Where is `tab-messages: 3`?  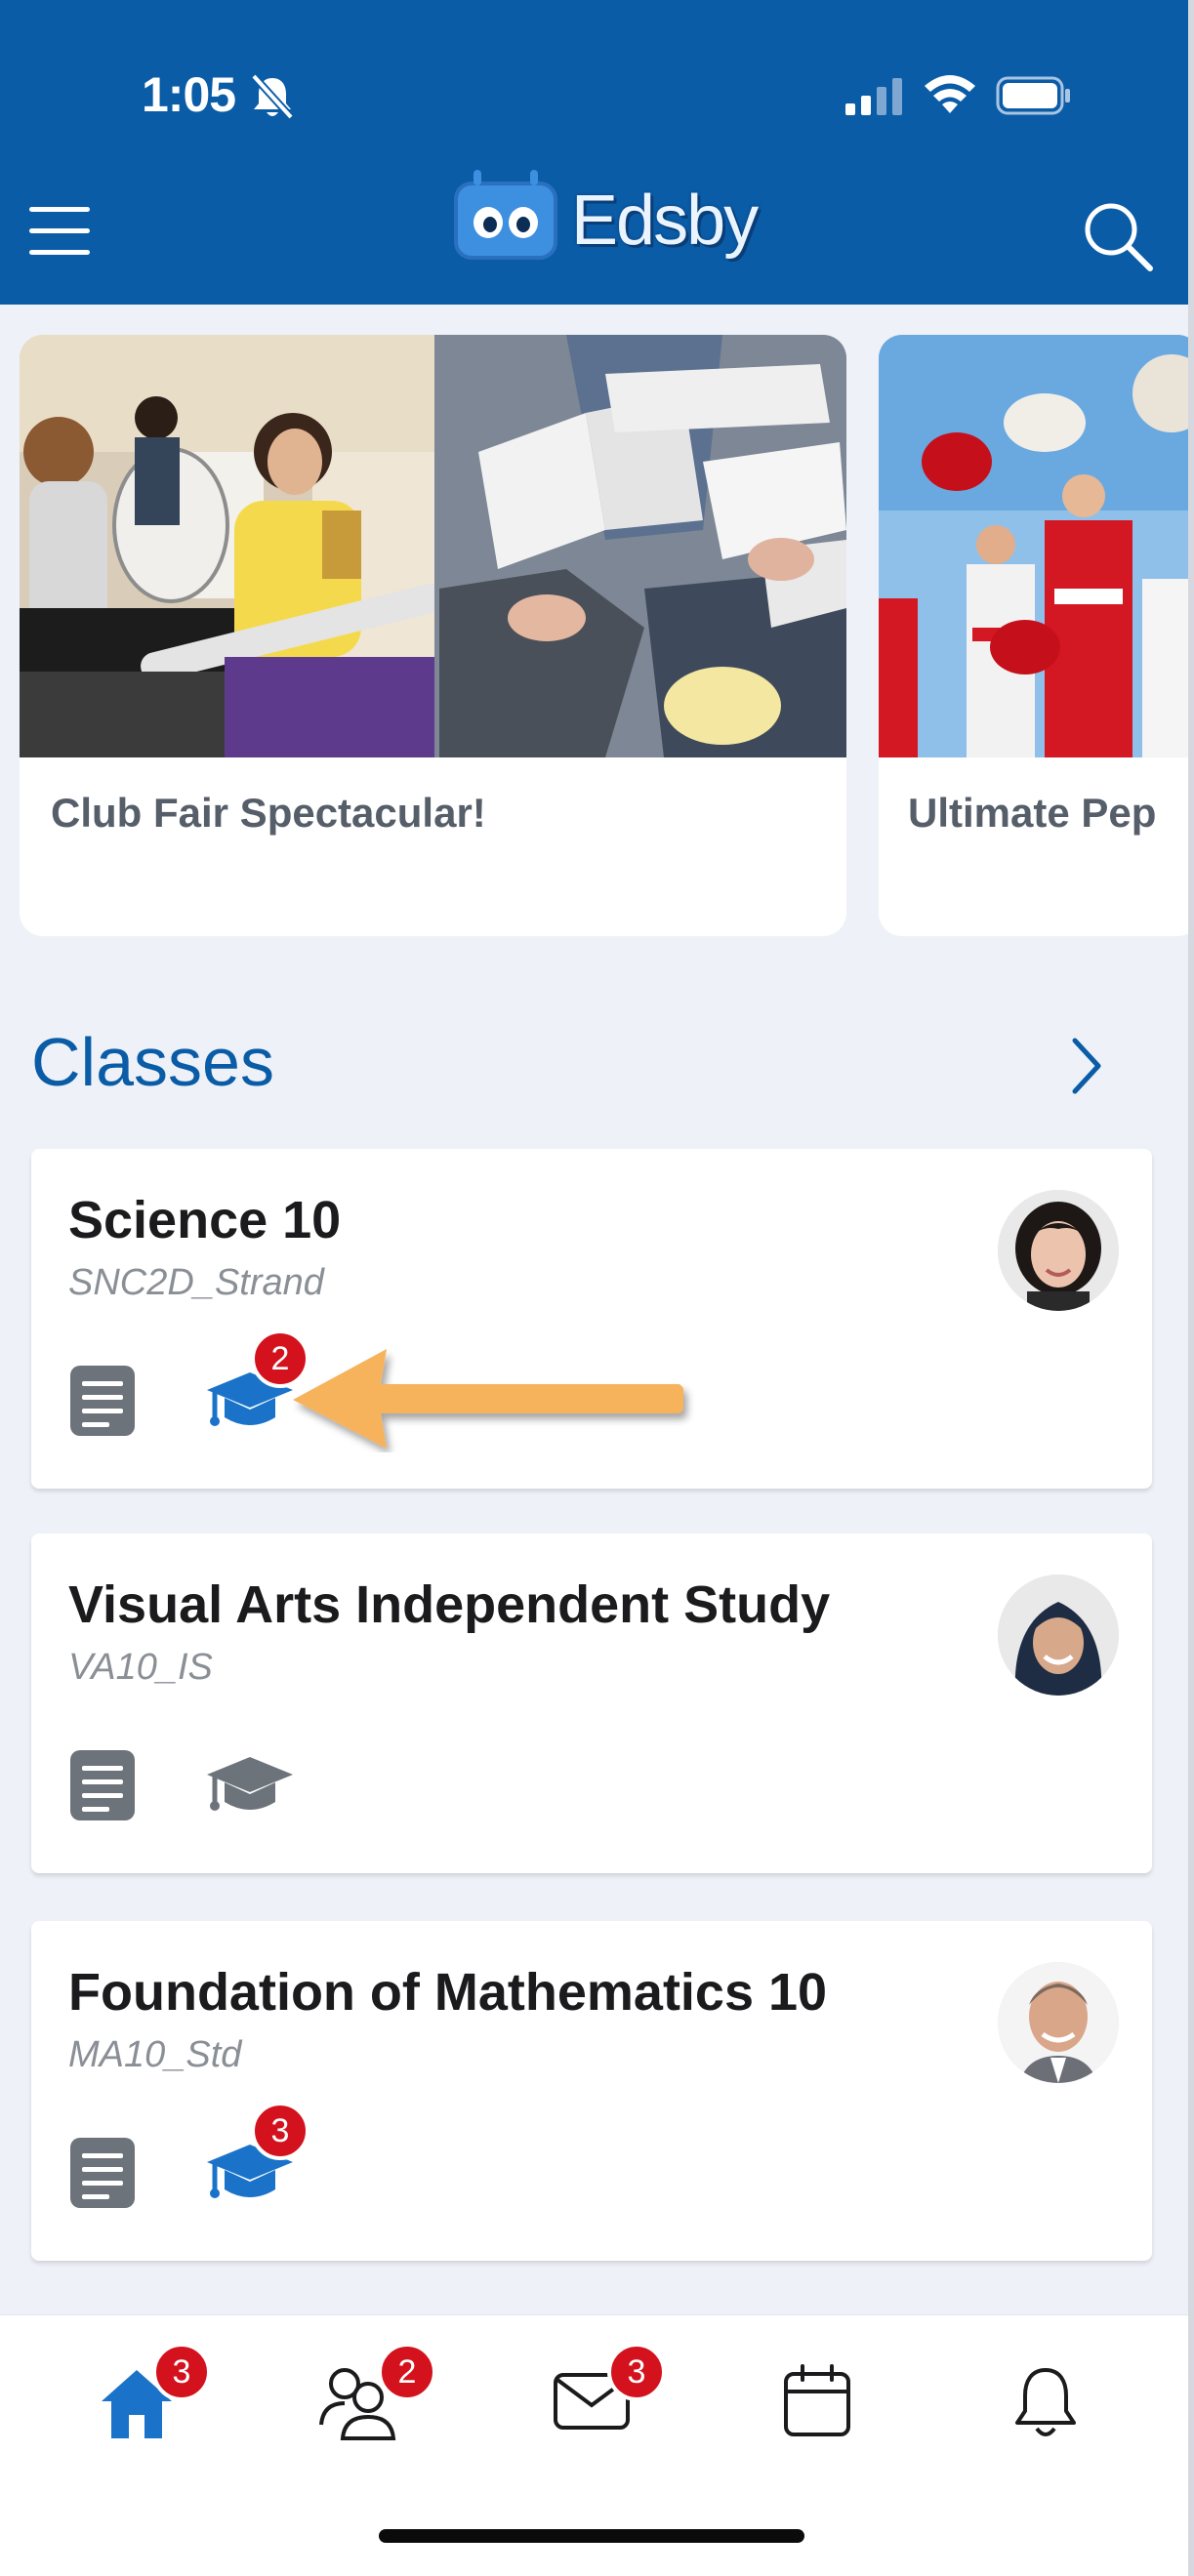
tab-messages: 3 is located at coordinates (610, 2389).